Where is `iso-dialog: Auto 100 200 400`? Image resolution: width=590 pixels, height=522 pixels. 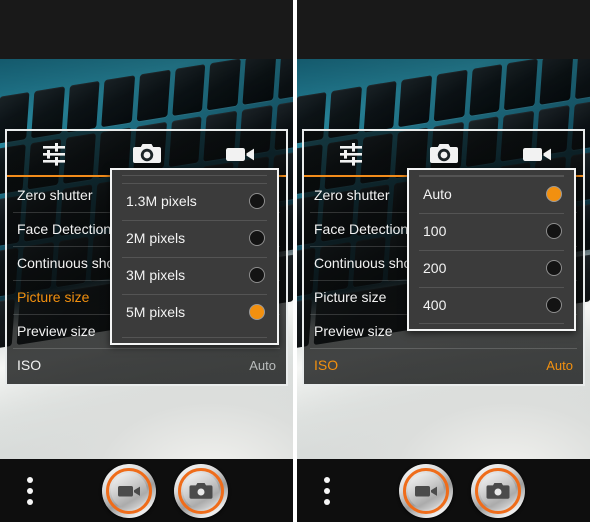
iso-dialog: Auto 100 200 400 is located at coordinates (491, 249).